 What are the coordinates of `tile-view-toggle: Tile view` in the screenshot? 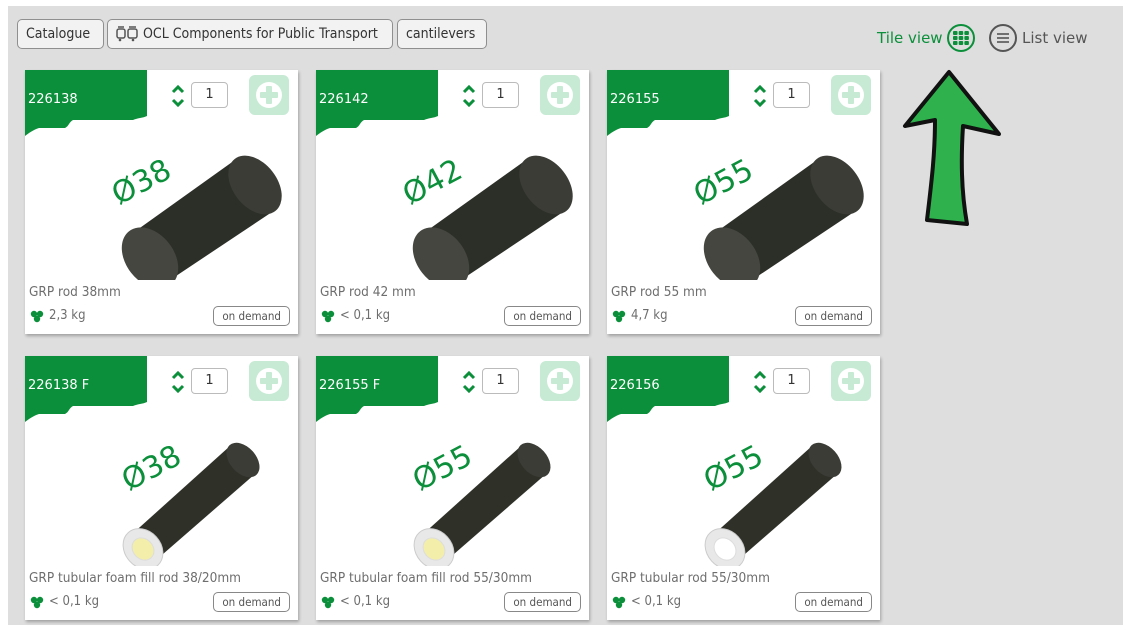 It's located at (926, 38).